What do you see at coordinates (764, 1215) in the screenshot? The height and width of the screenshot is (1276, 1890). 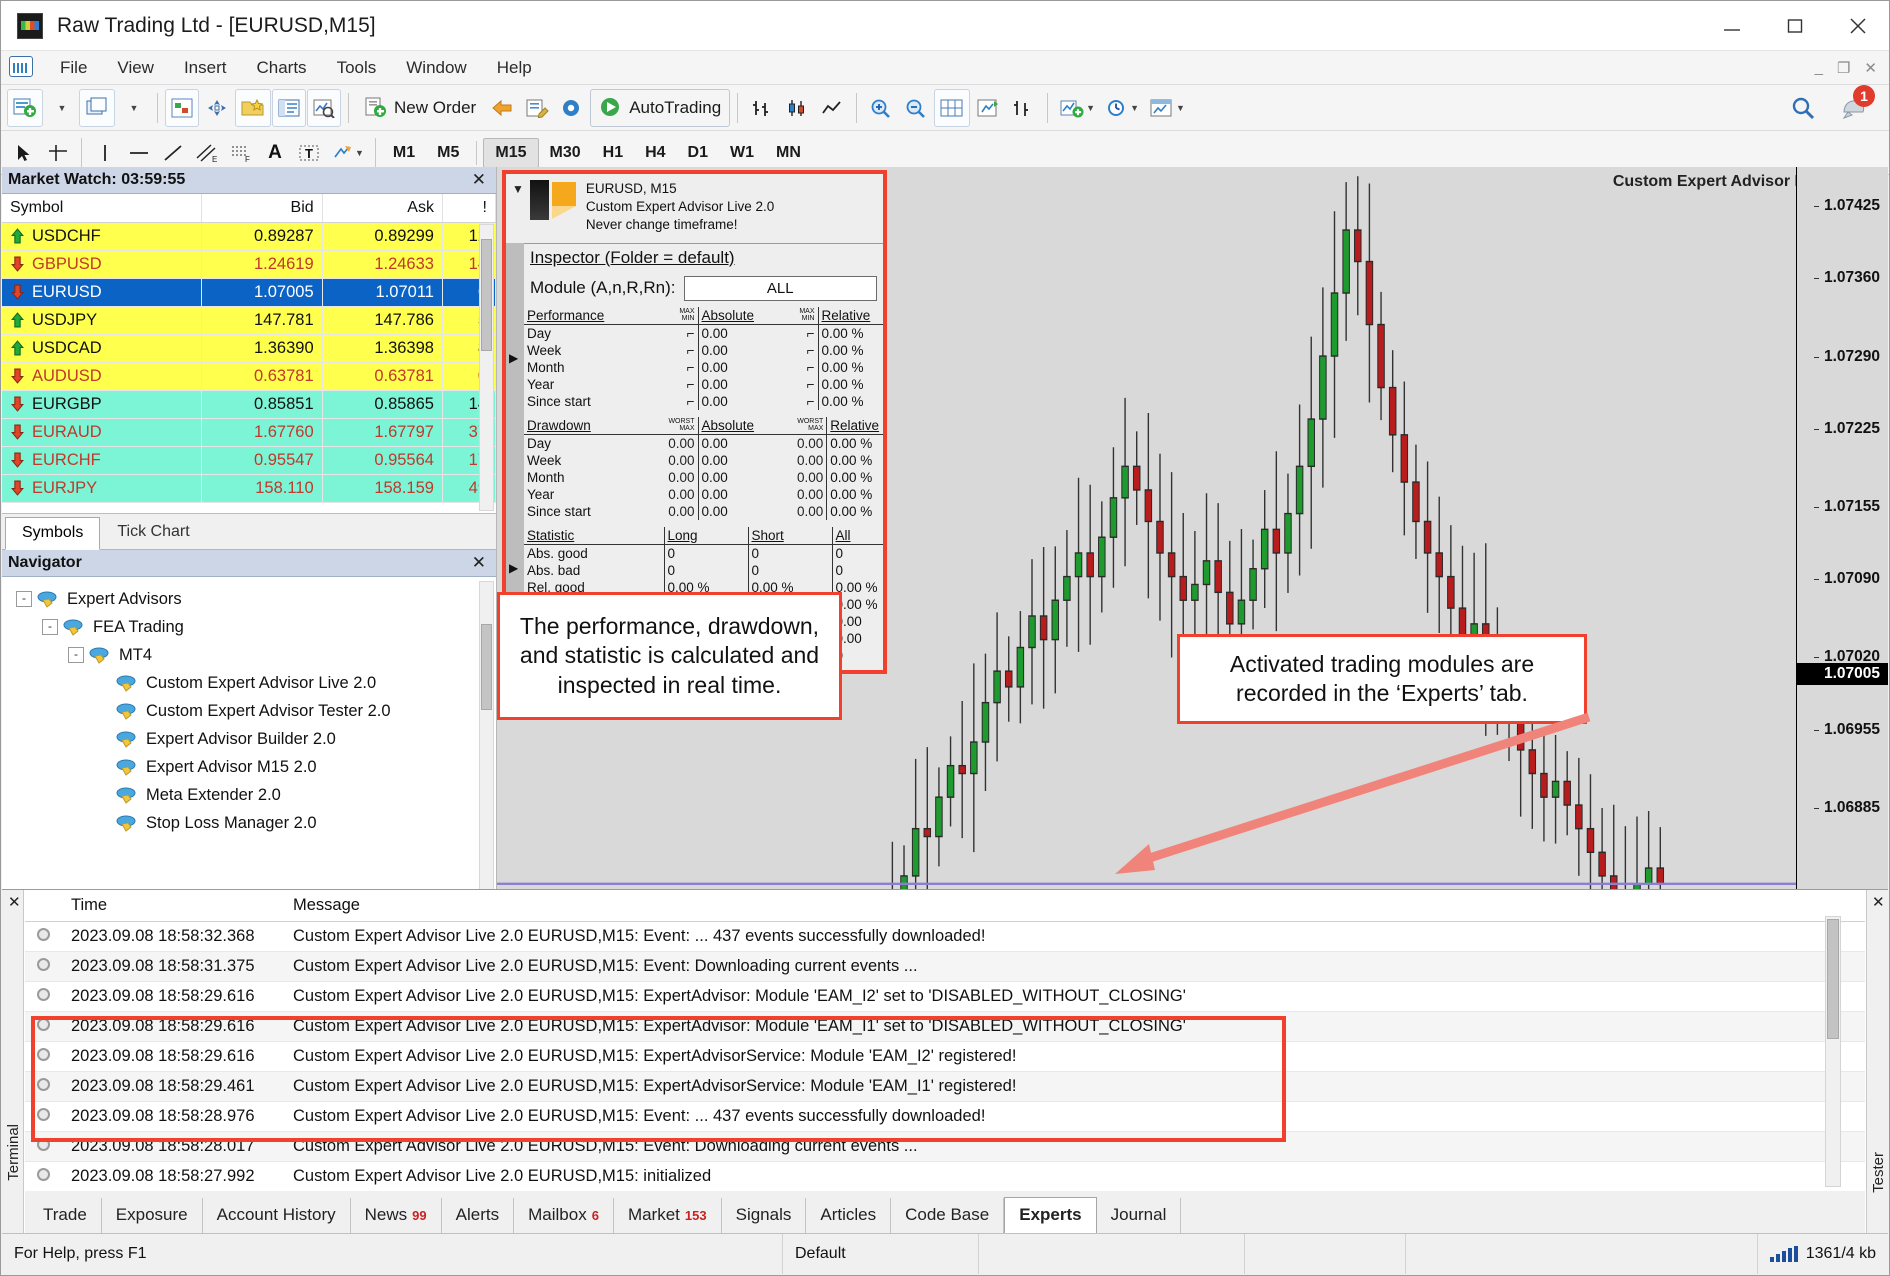 I see `terminal-tab-signals: Signals` at bounding box center [764, 1215].